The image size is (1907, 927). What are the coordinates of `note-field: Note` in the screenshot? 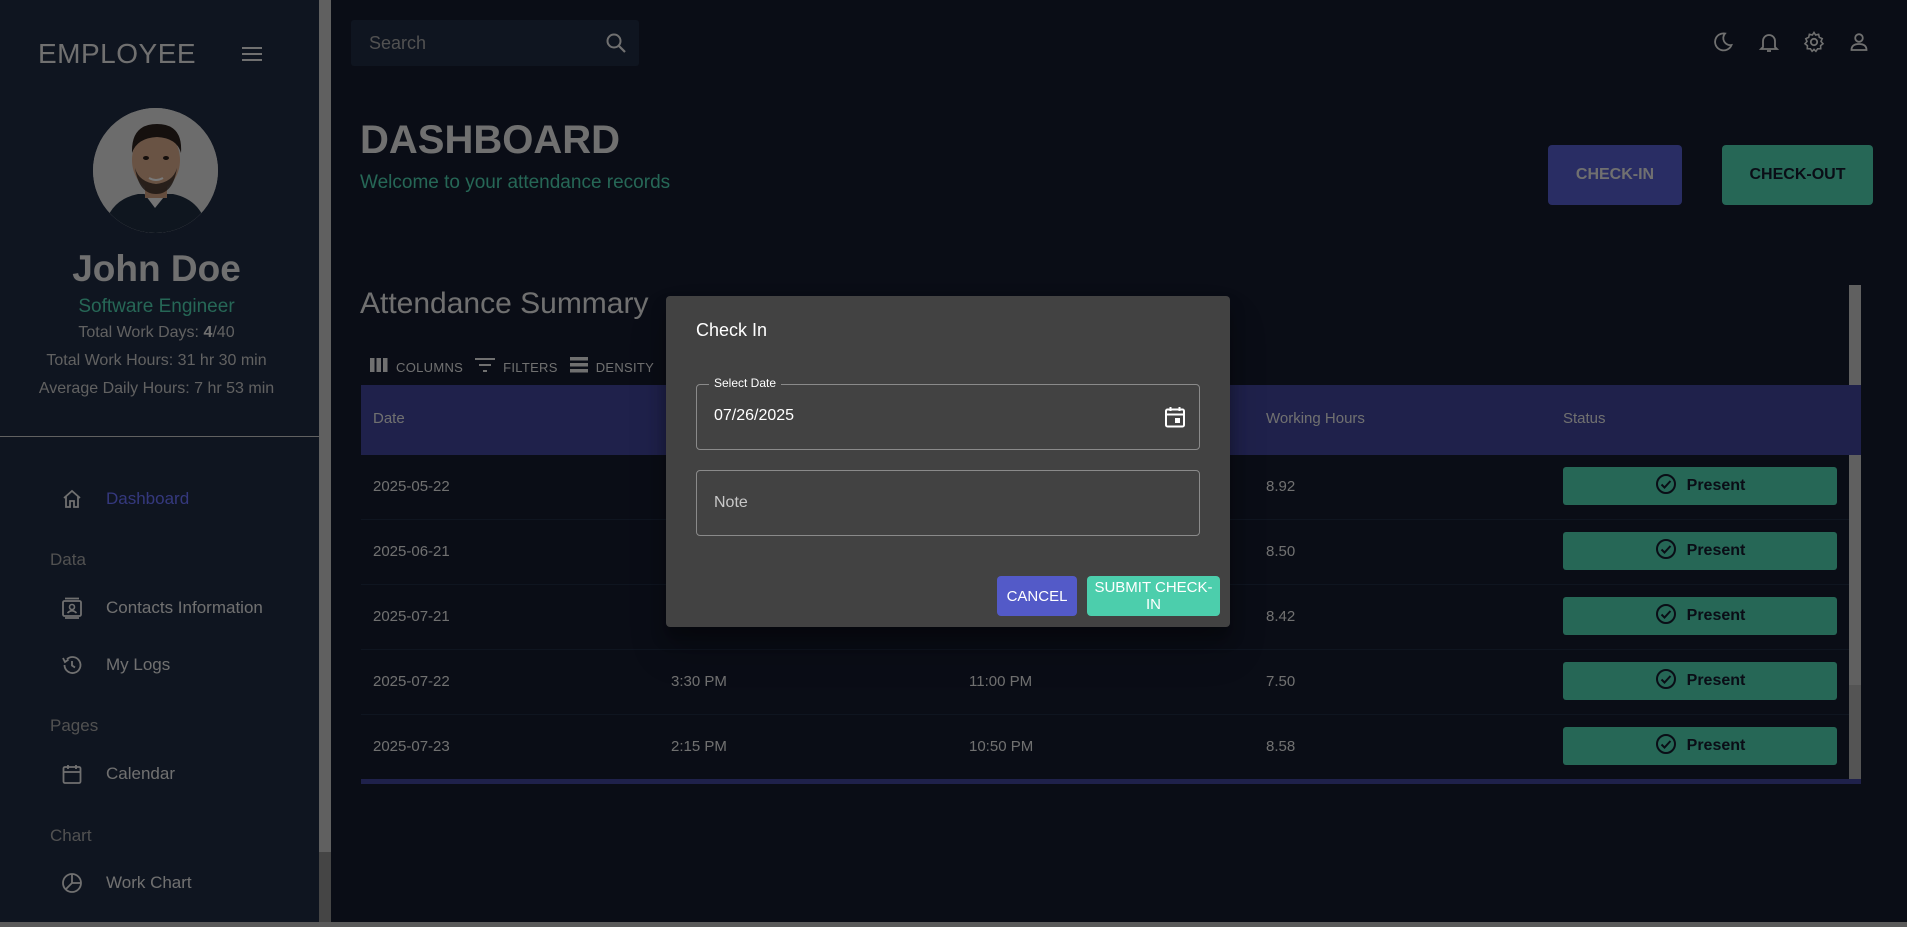 It's located at (948, 503).